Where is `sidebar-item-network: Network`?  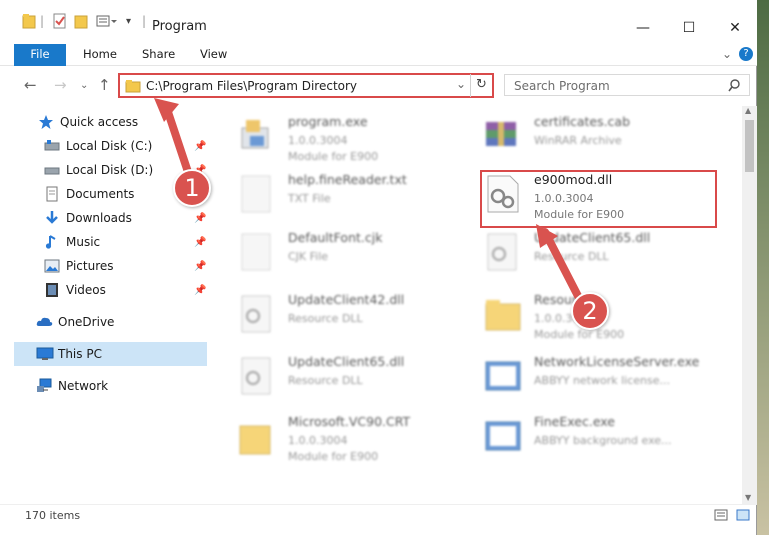
sidebar-item-network: Network is located at coordinates (121, 386).